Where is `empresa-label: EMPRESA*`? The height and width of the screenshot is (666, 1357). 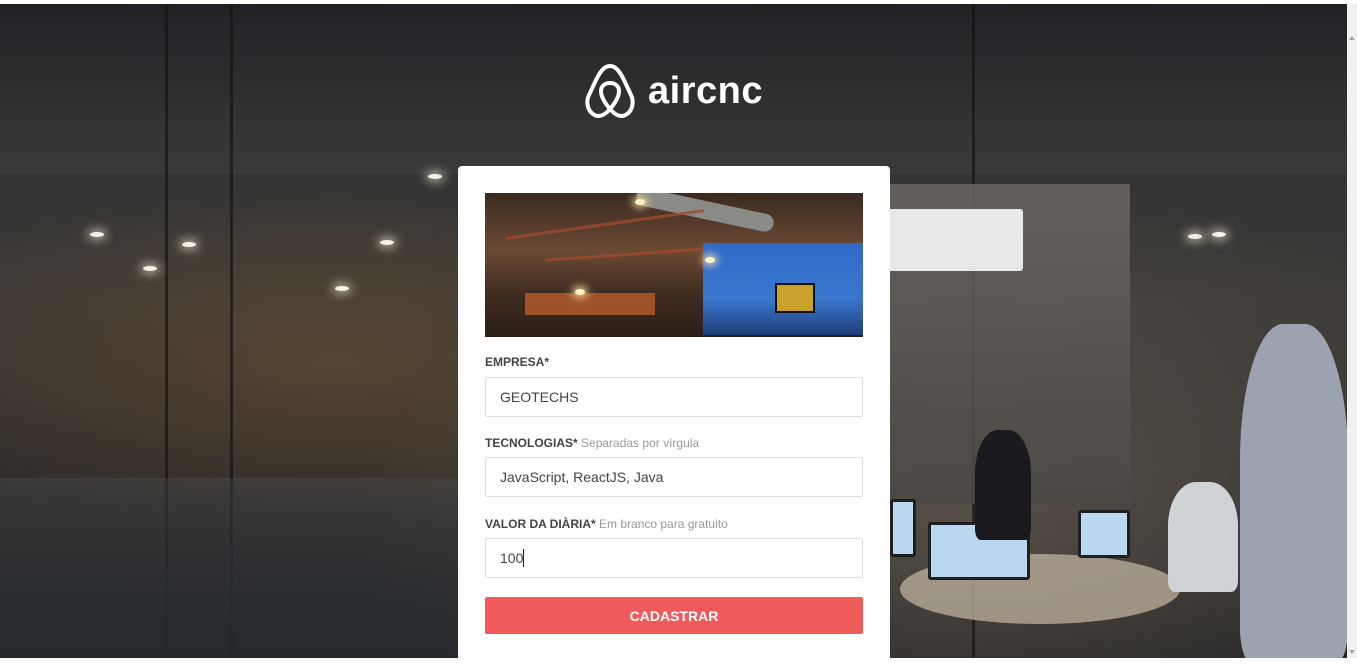
empresa-label: EMPRESA* is located at coordinates (517, 362).